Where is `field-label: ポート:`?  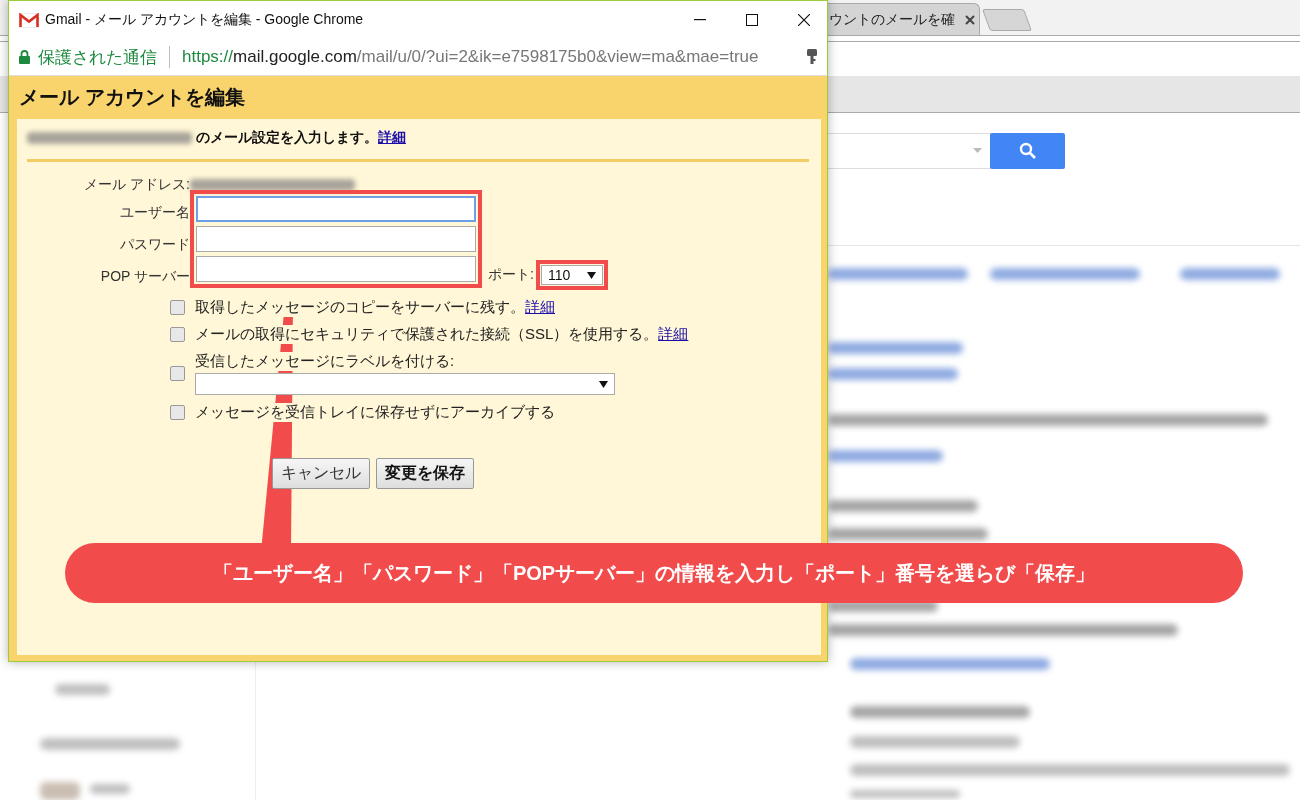 field-label: ポート: is located at coordinates (511, 275).